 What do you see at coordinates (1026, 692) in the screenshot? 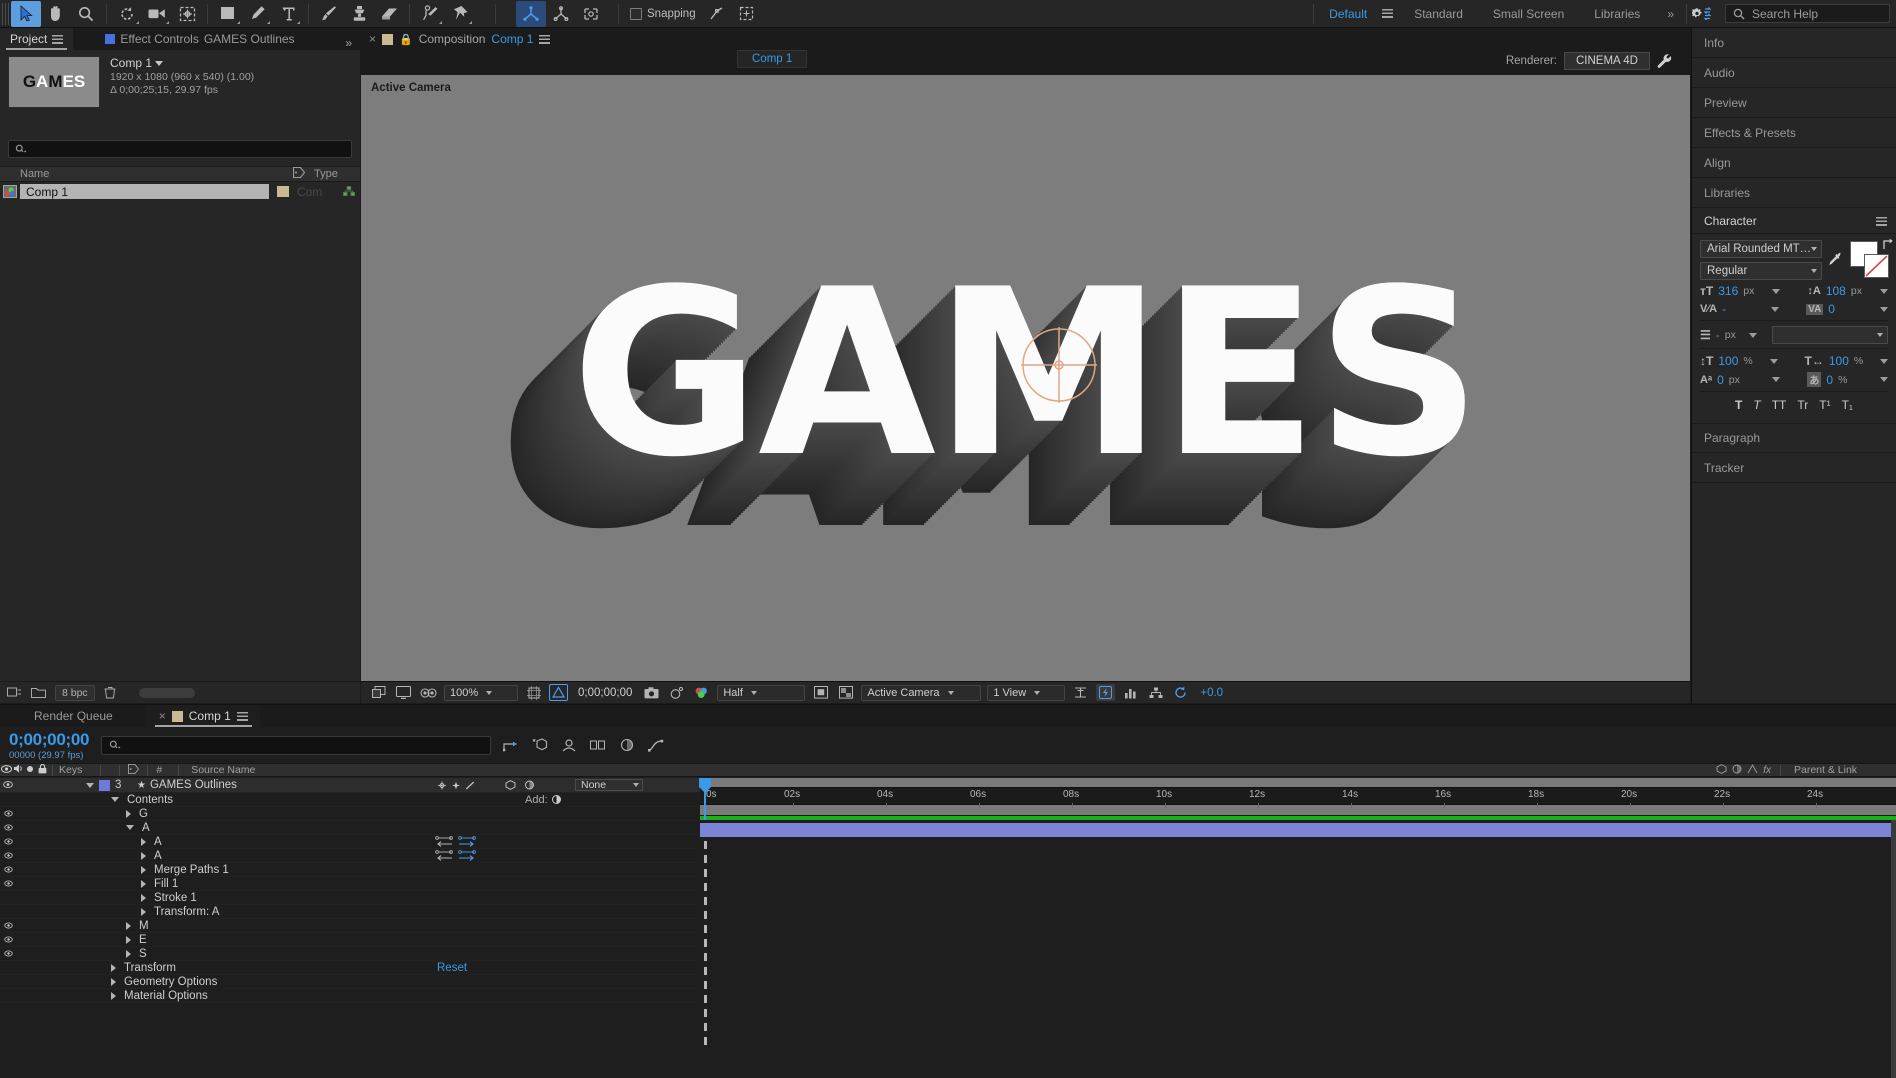
I see `view-layout-select: 1 View` at bounding box center [1026, 692].